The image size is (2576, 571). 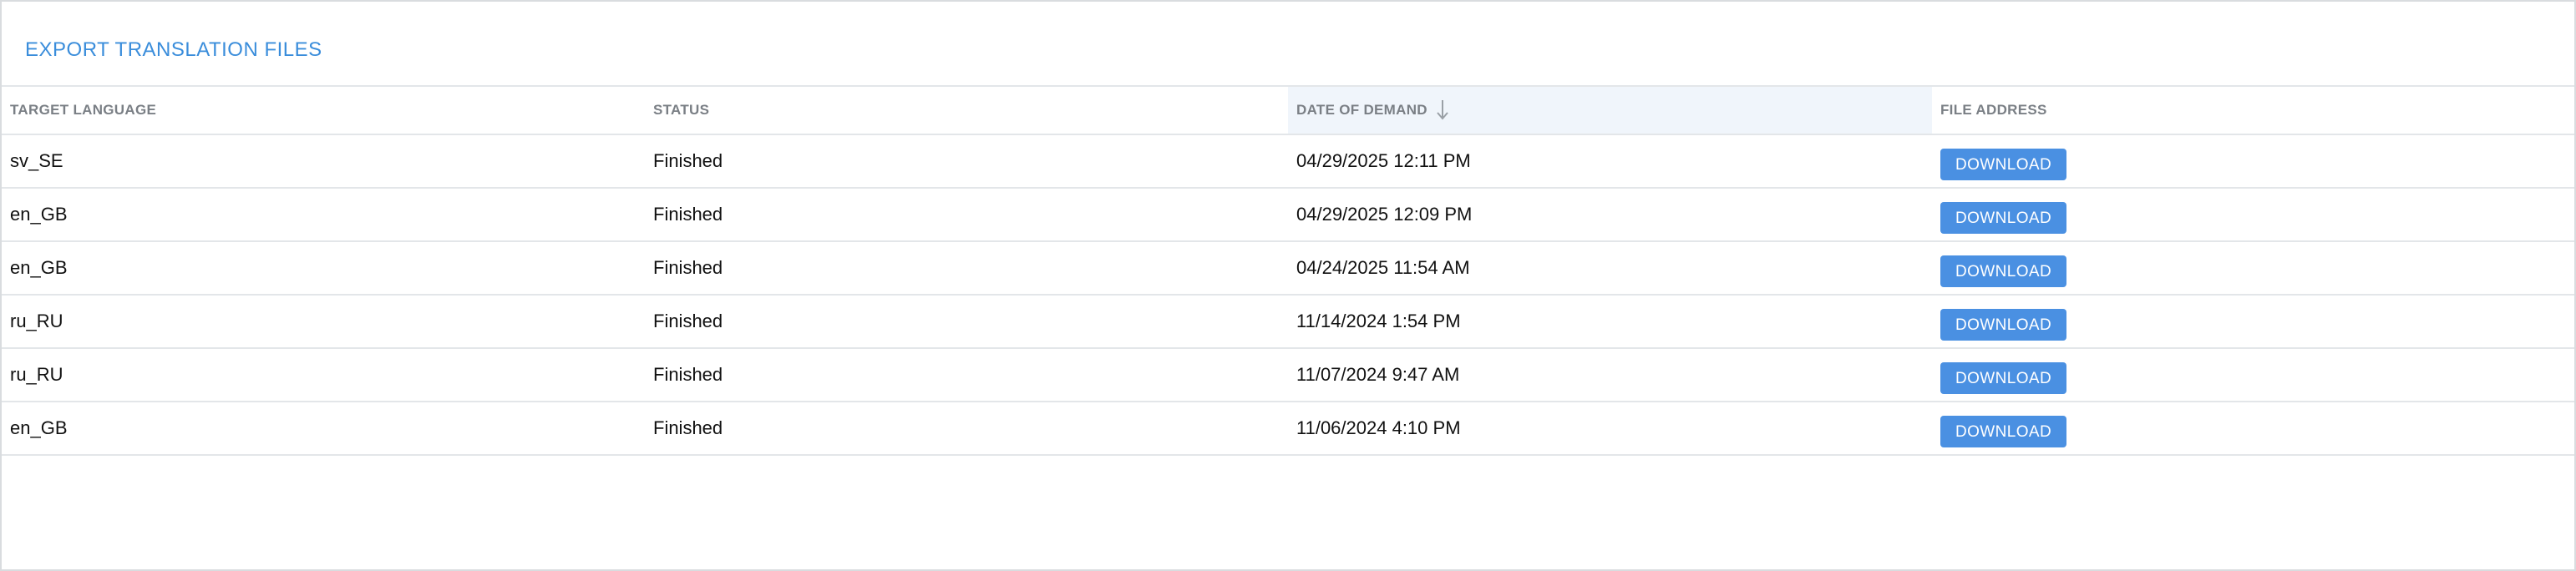 I want to click on cell-date-of-demand: 11/06/2024 4:10 PM, so click(x=1378, y=427).